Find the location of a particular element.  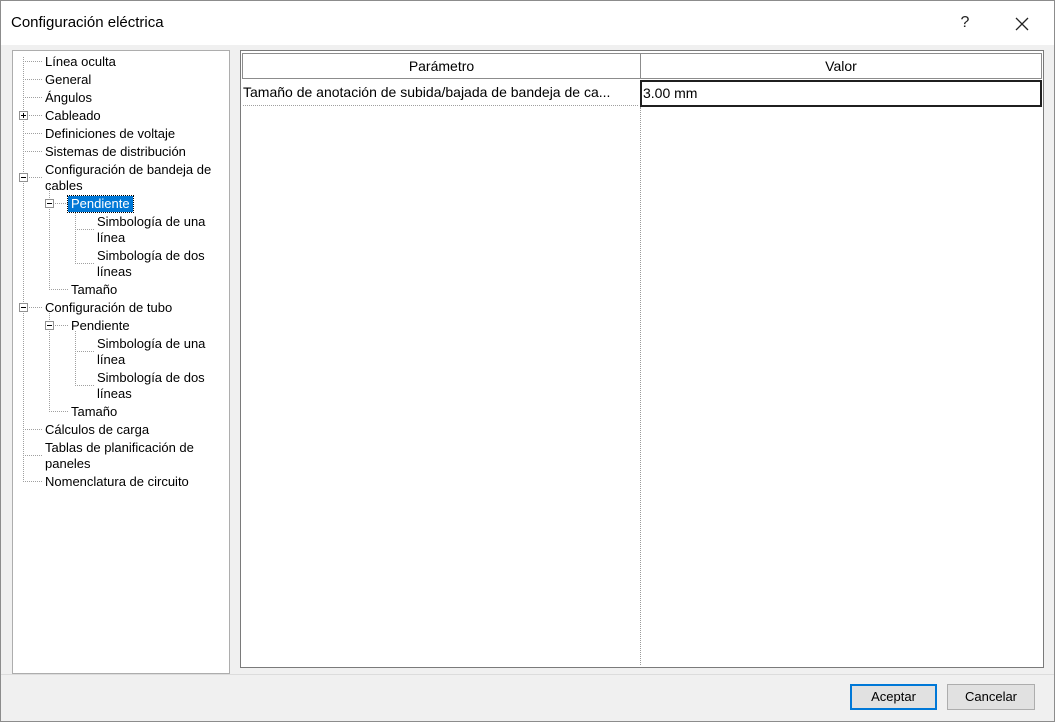

tree-item-tablas-planificacion: Tablas de planificación de paneles is located at coordinates (119, 456).